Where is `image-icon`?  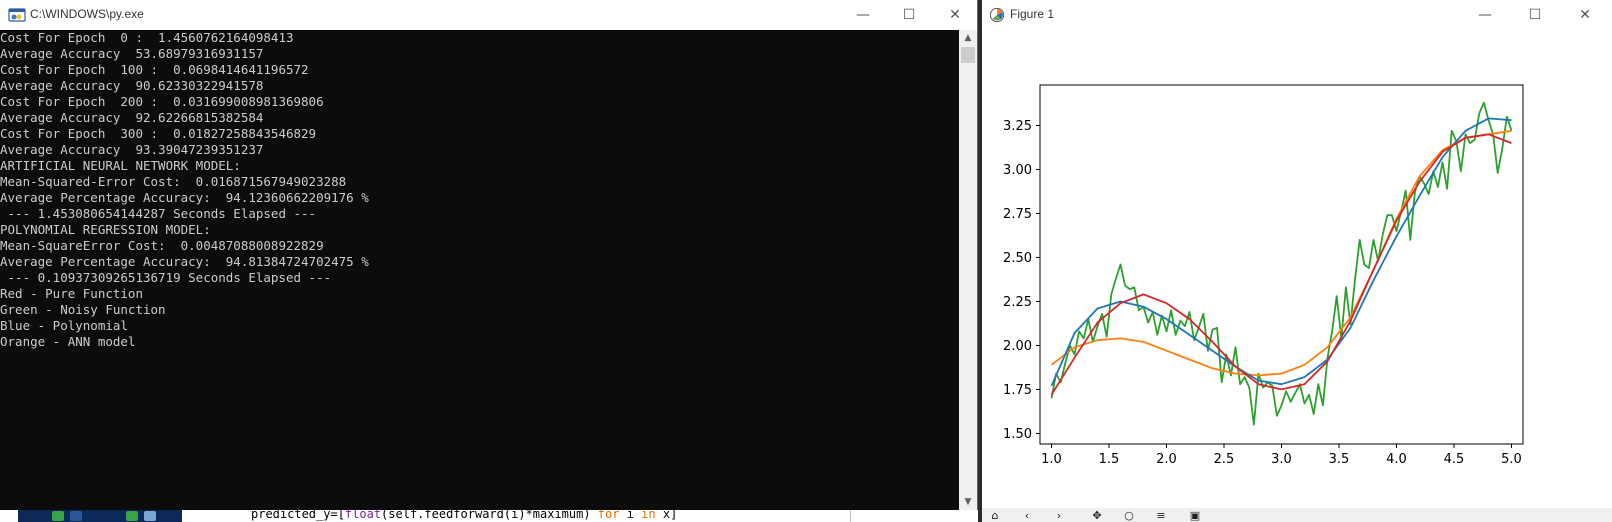
image-icon is located at coordinates (150, 516).